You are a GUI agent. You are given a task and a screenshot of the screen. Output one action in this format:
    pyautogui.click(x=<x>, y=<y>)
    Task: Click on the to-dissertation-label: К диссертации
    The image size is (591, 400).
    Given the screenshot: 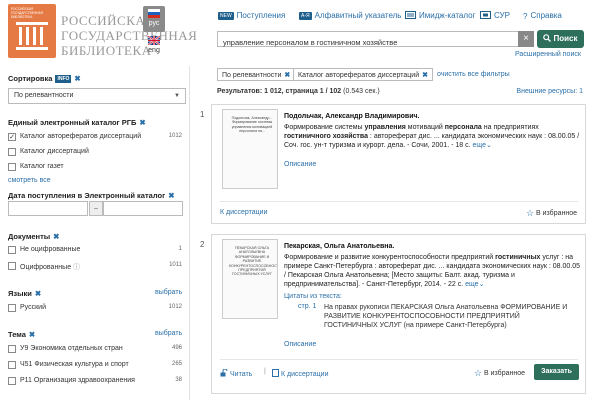 What is the action you would take?
    pyautogui.click(x=305, y=374)
    